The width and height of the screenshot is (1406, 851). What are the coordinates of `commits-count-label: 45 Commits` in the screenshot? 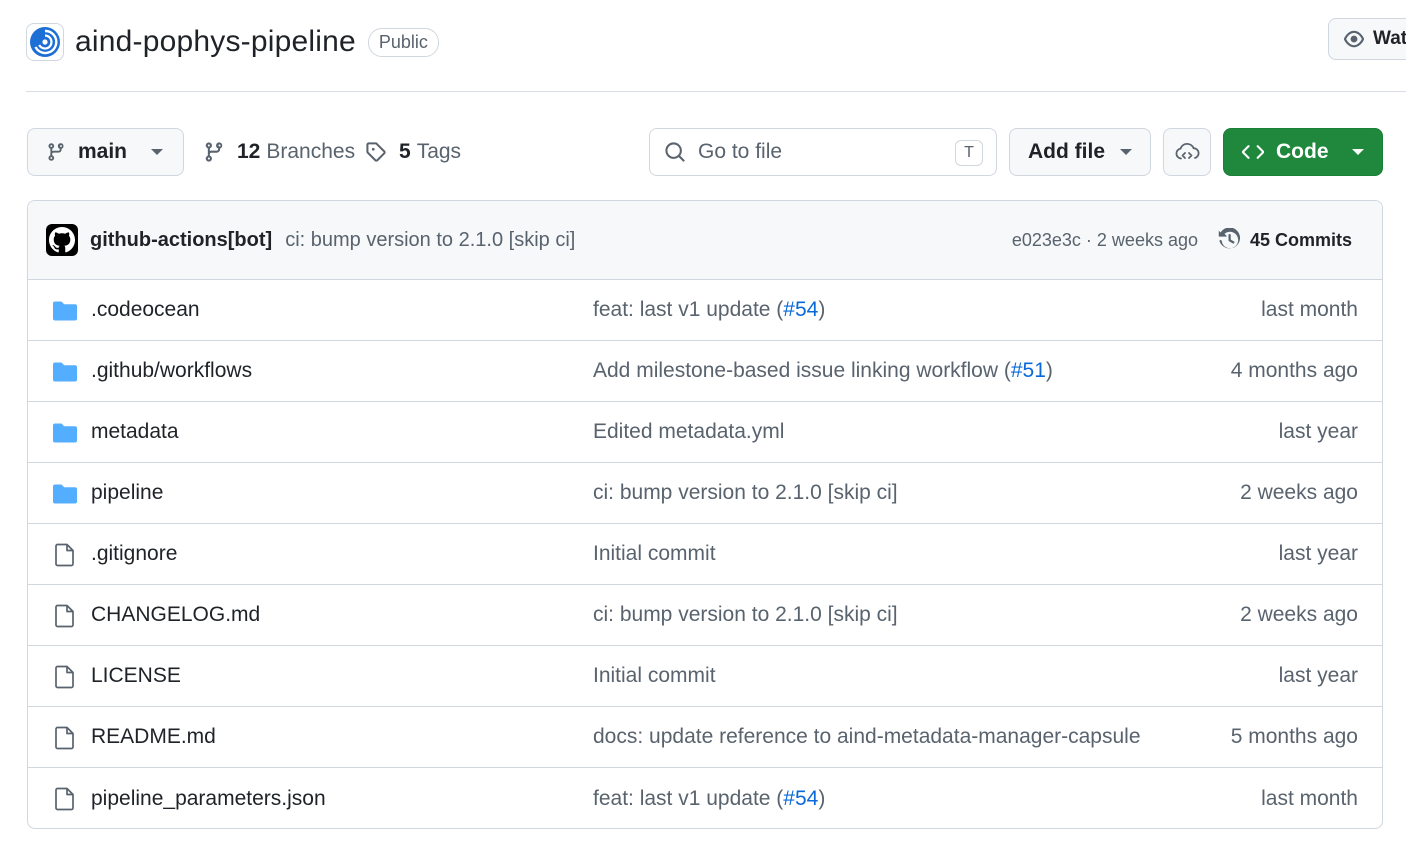 It's located at (1300, 239).